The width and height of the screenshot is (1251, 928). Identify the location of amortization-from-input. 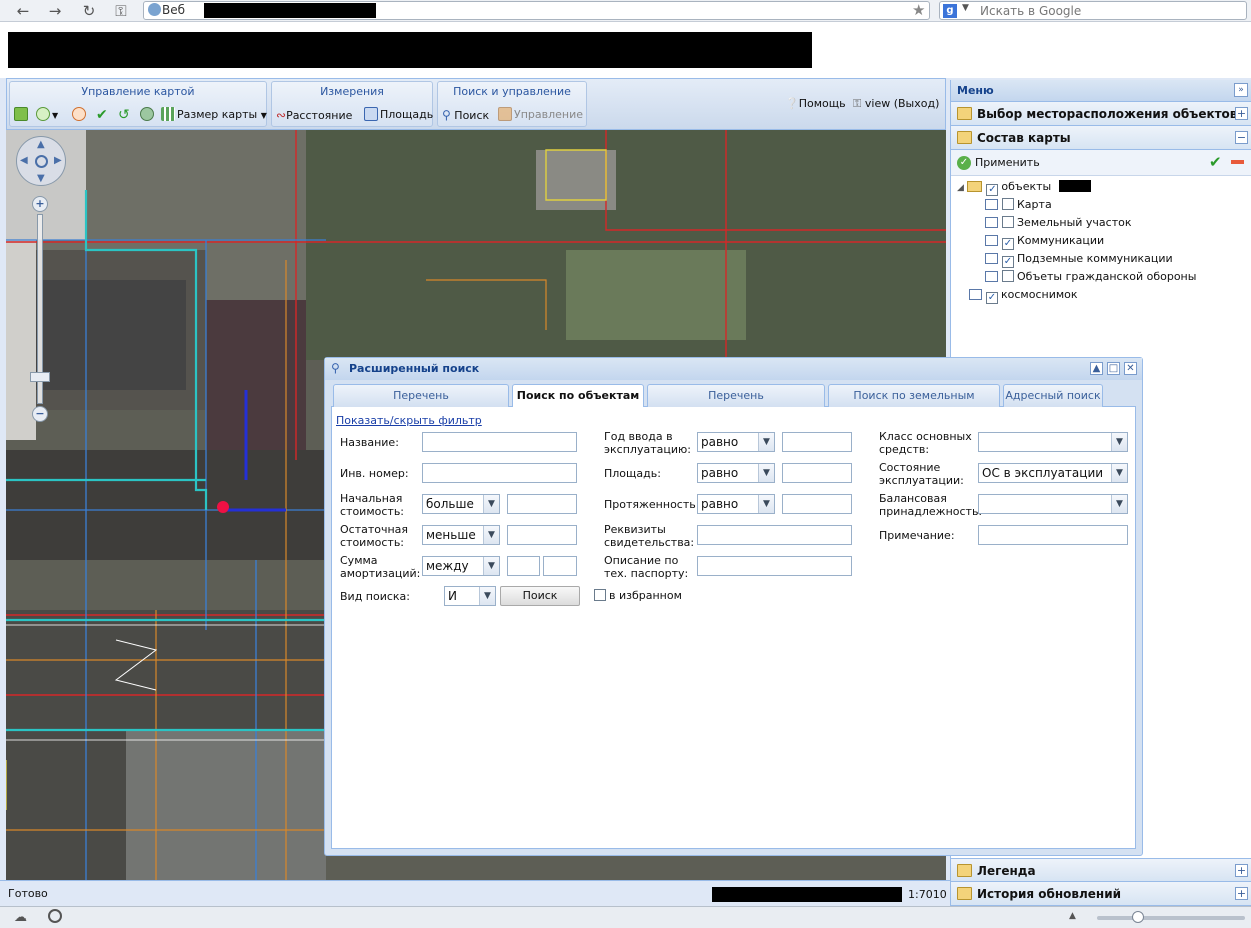
(523, 566).